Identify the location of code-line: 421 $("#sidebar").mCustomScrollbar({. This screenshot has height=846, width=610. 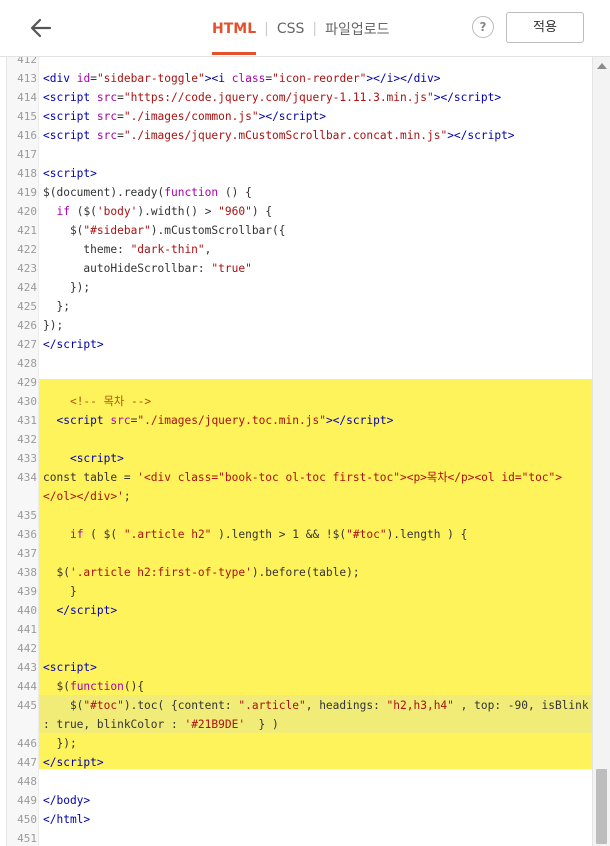
(300, 230).